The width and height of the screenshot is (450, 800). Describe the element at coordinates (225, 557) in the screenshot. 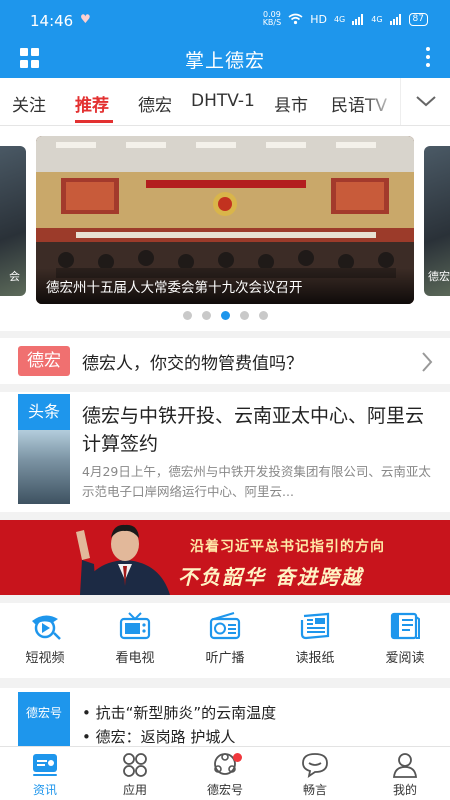

I see `promo-banner: 沿着习近平总书记指引的方向 不负韶华 奋进跨越` at that location.